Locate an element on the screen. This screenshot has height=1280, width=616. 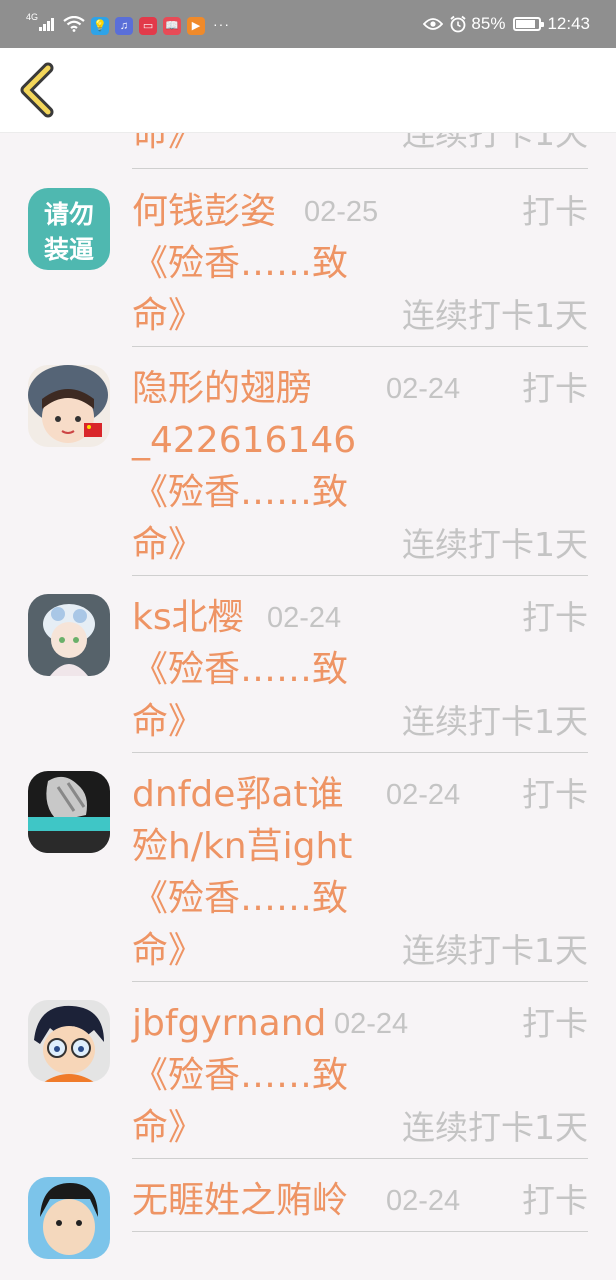
back-button is located at coordinates (40, 90).